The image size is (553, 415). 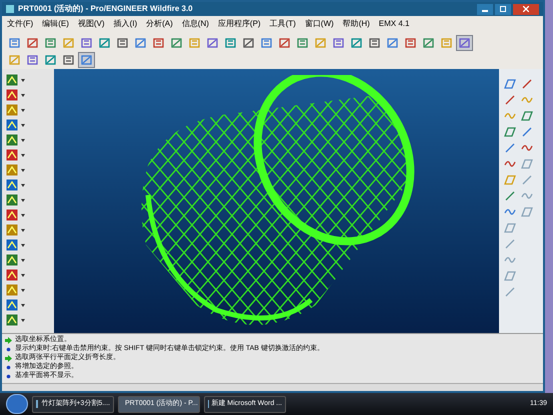 I want to click on menu-item: 编辑(E), so click(x=55, y=24).